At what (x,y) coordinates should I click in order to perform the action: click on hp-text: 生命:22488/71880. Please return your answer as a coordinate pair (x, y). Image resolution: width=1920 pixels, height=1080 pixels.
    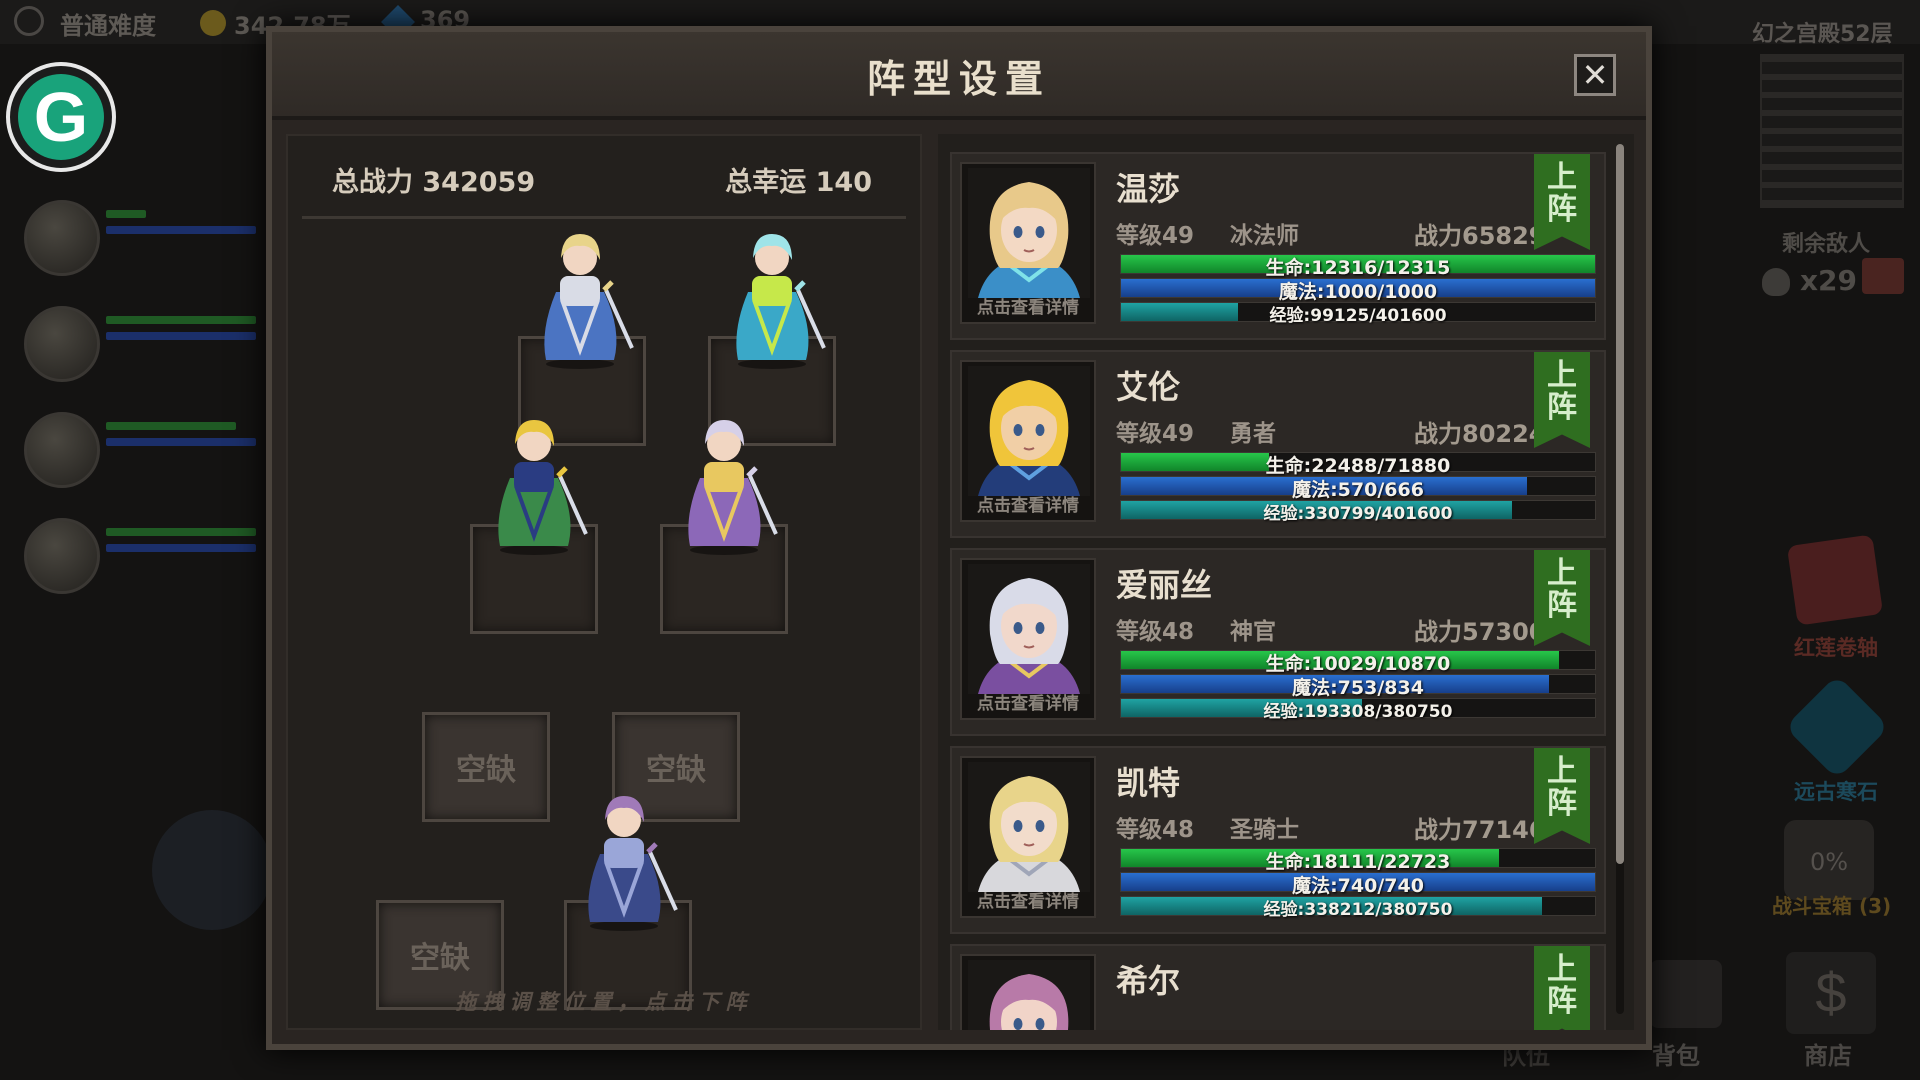
    Looking at the image, I should click on (1358, 466).